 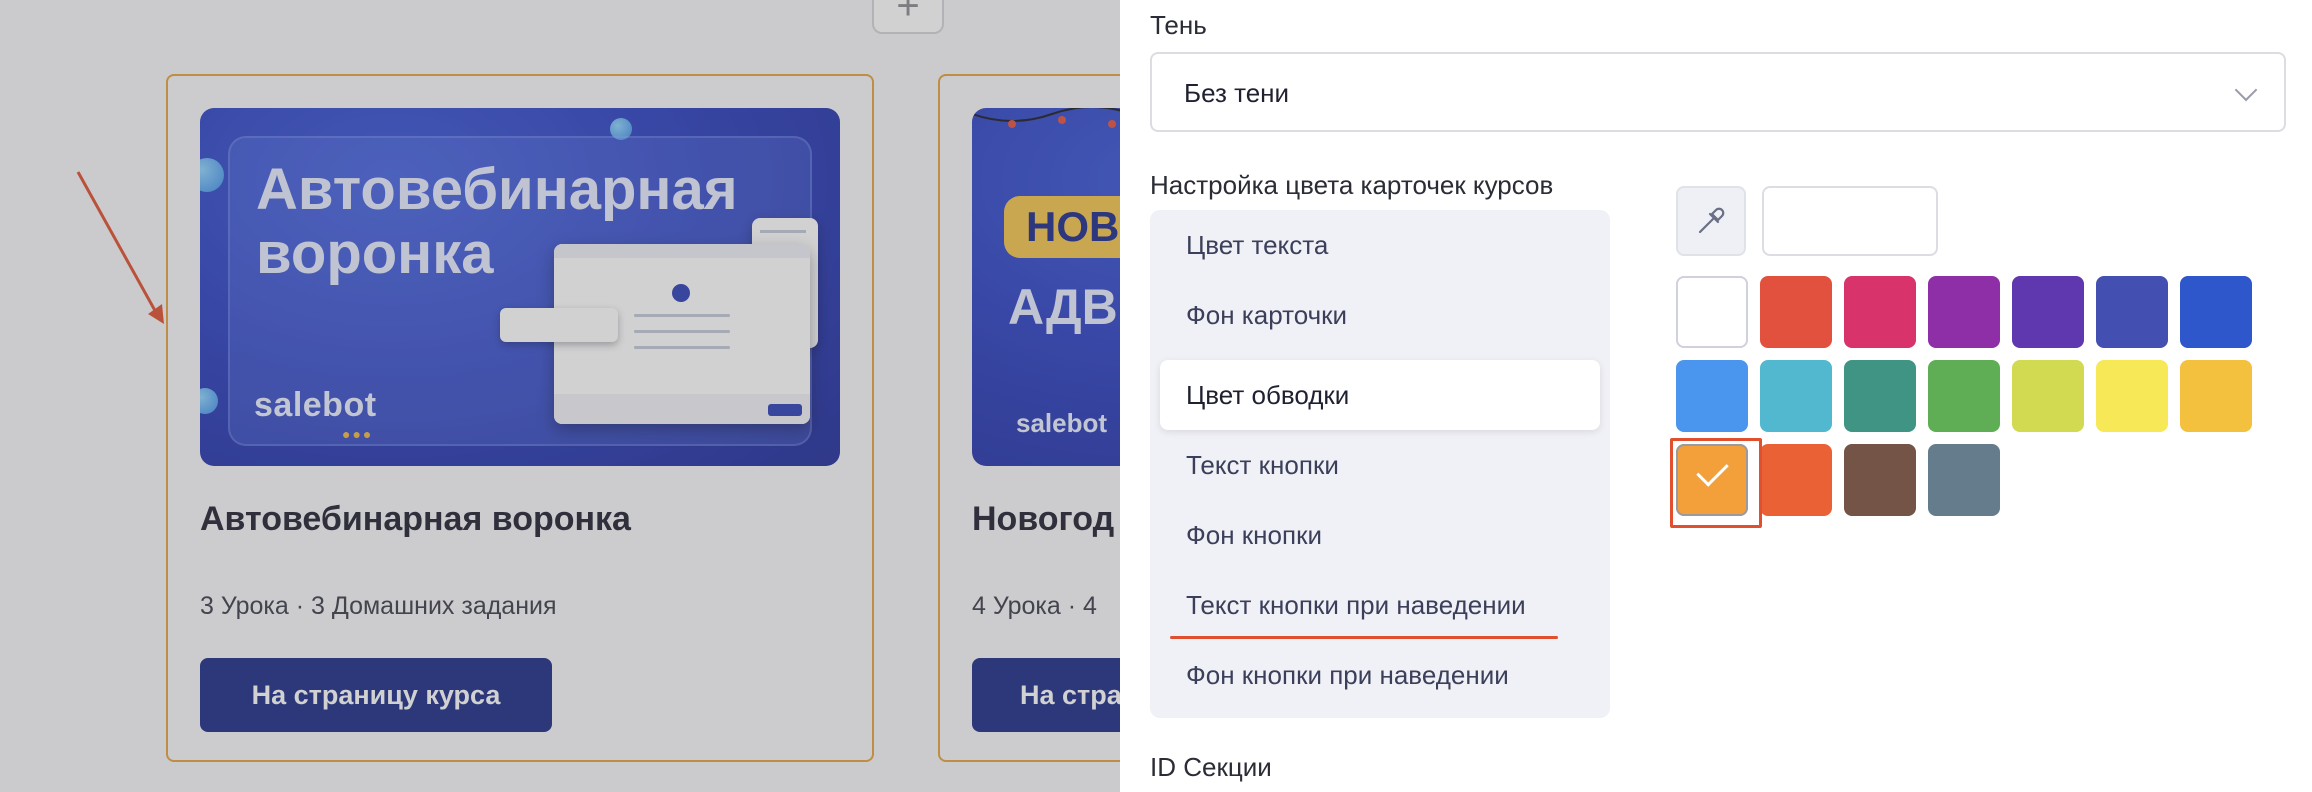 I want to click on cover-subtitle: АДВЕ, so click(x=1064, y=307).